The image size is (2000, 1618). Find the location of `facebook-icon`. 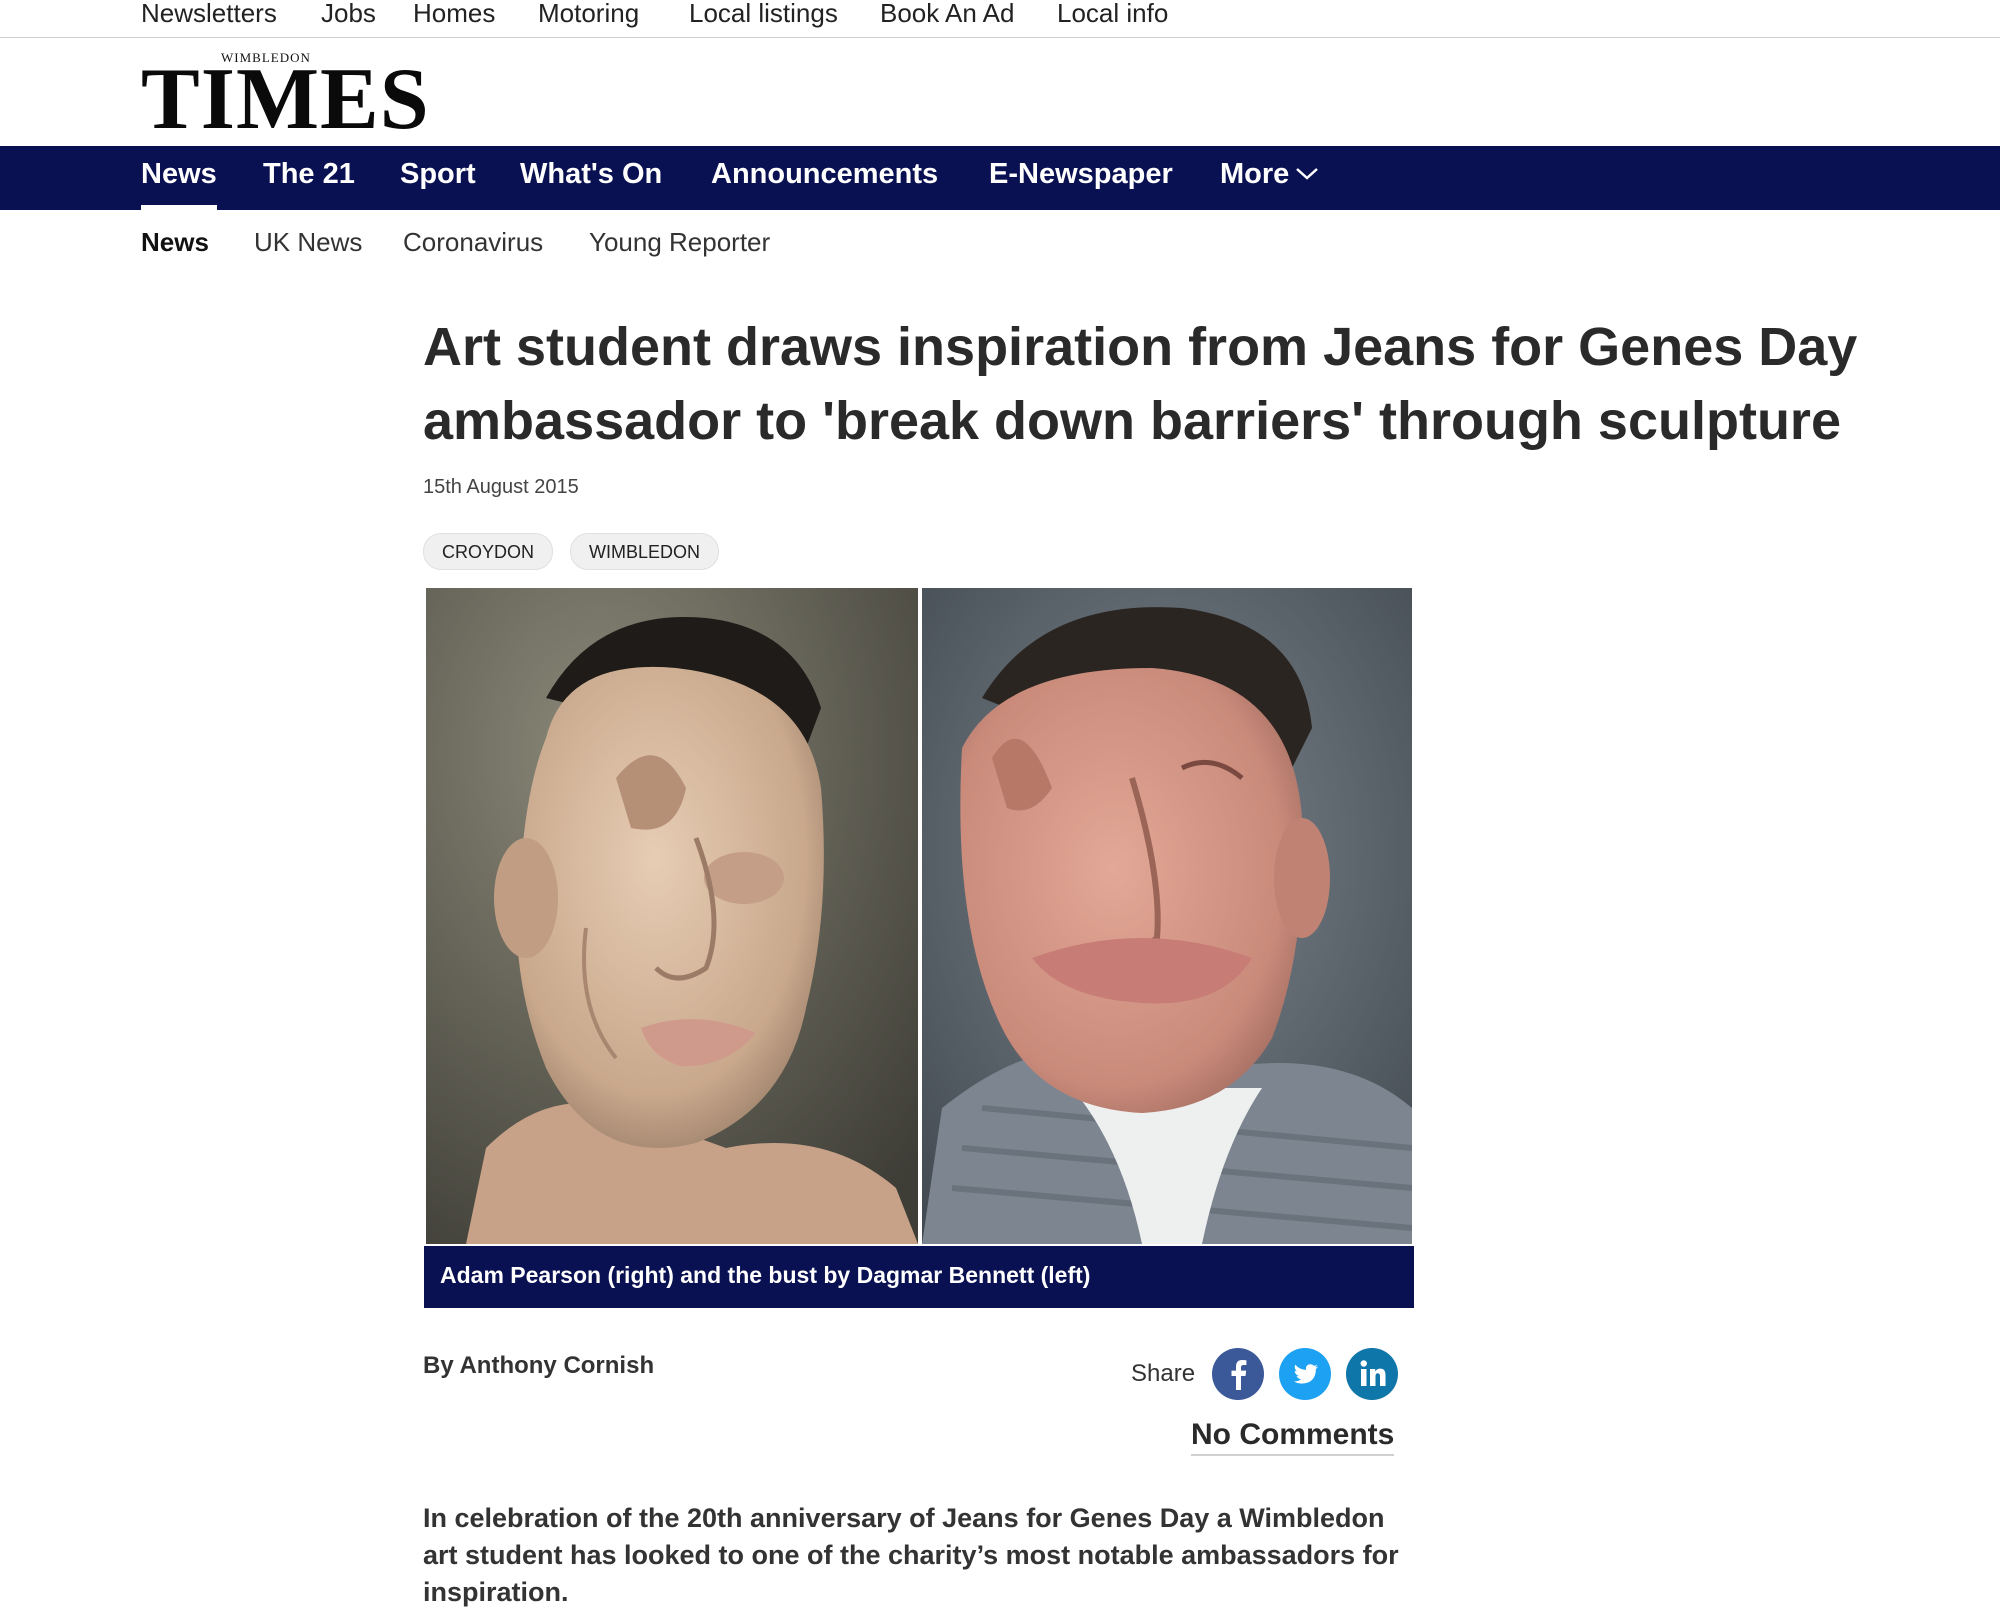

facebook-icon is located at coordinates (1238, 1374).